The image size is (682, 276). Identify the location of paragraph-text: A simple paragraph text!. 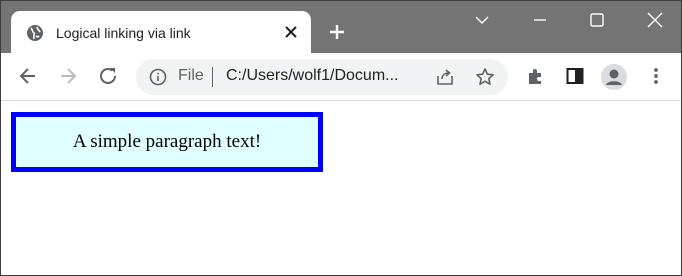
(167, 141).